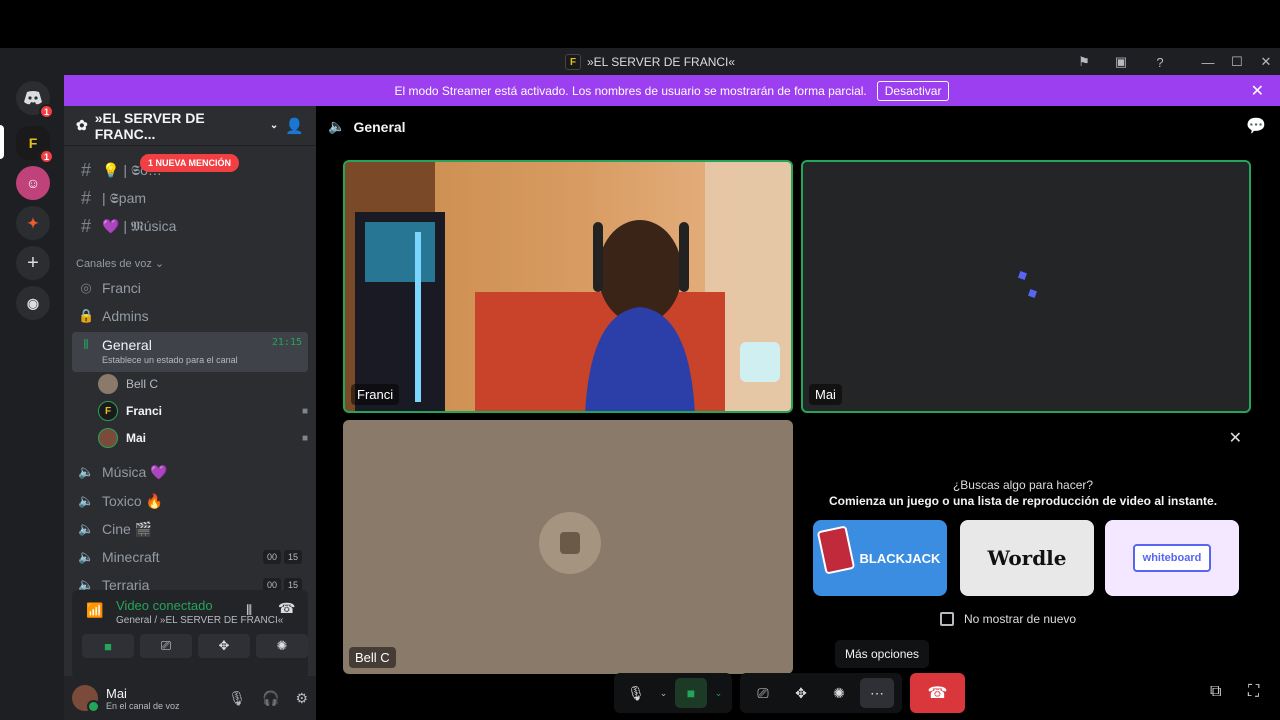  Describe the element at coordinates (271, 557) in the screenshot. I see `badge-count: 00` at that location.